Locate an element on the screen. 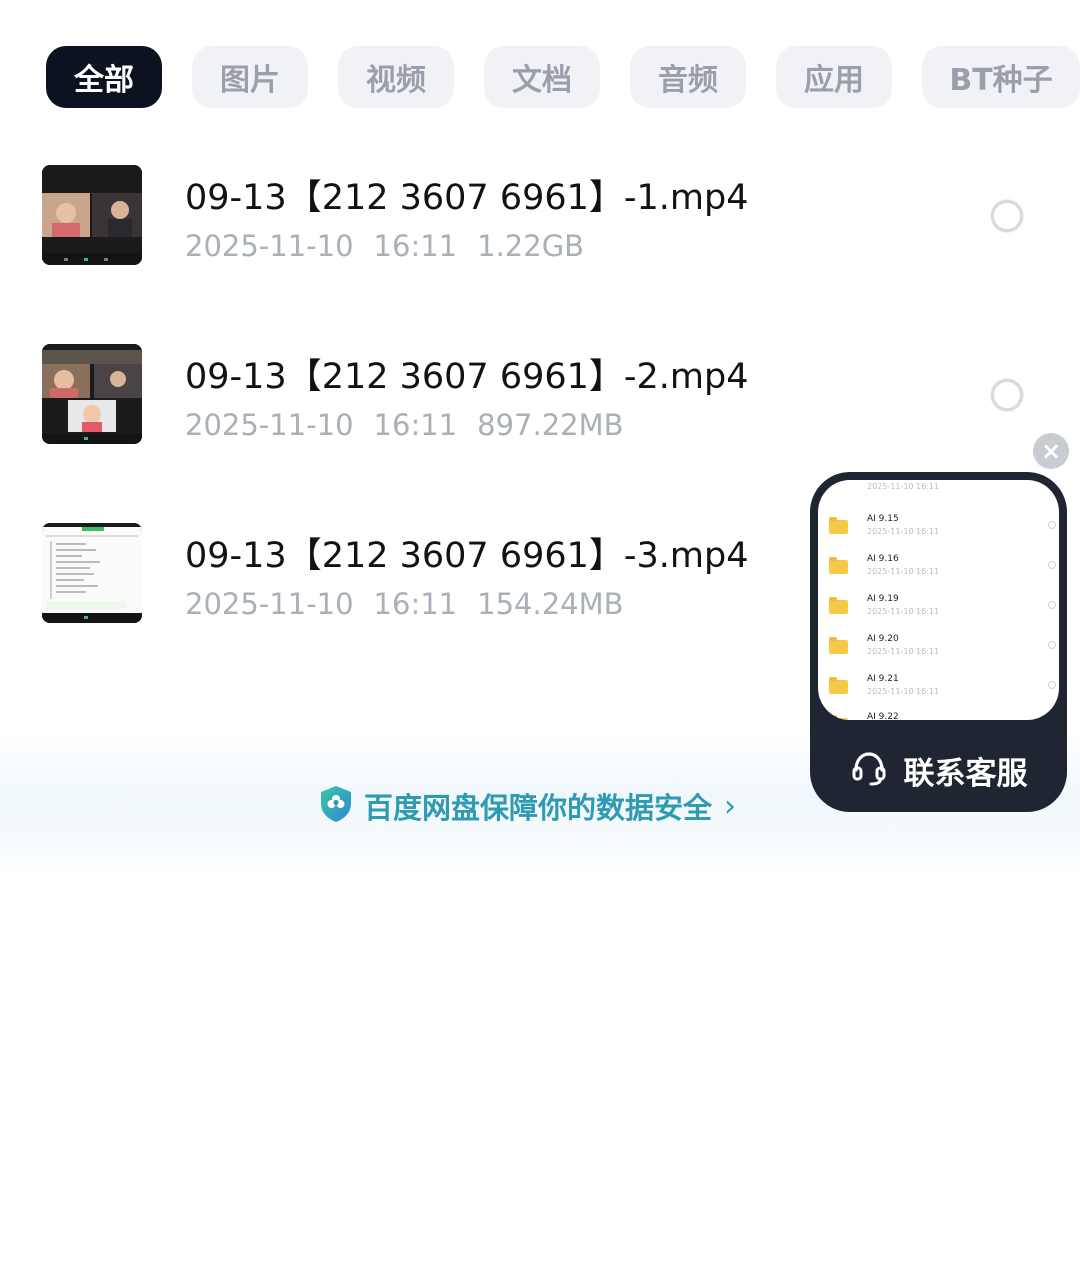  headset-icon is located at coordinates (869, 770).